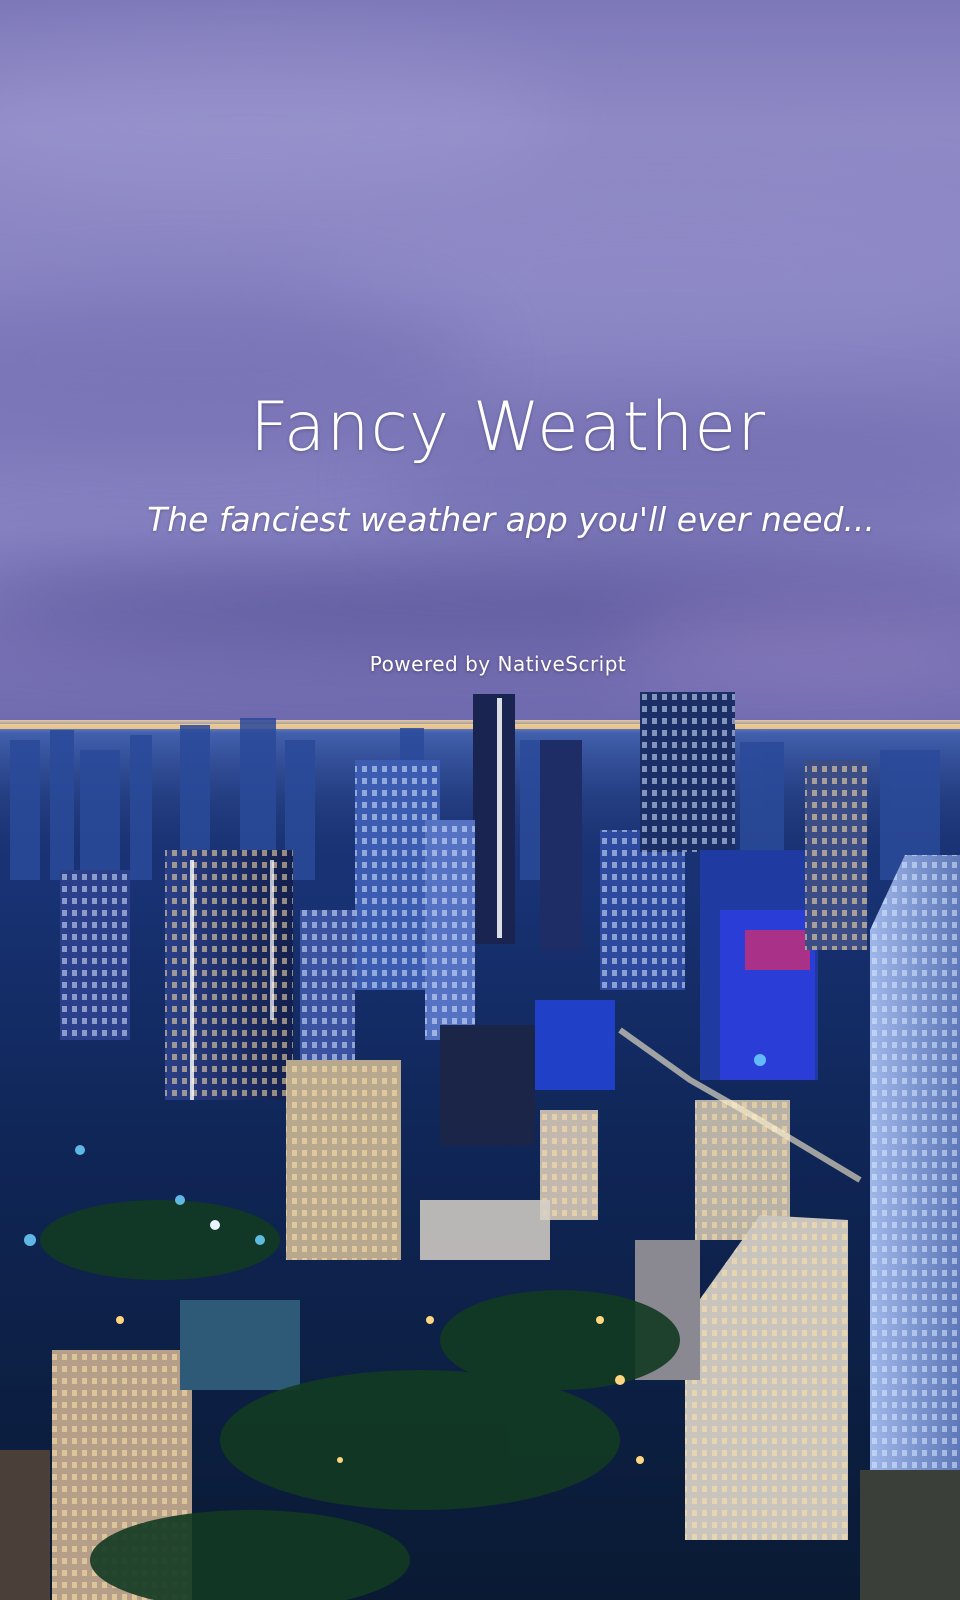 The width and height of the screenshot is (960, 1600). What do you see at coordinates (508, 427) in the screenshot?
I see `app-title: Fancy Weather` at bounding box center [508, 427].